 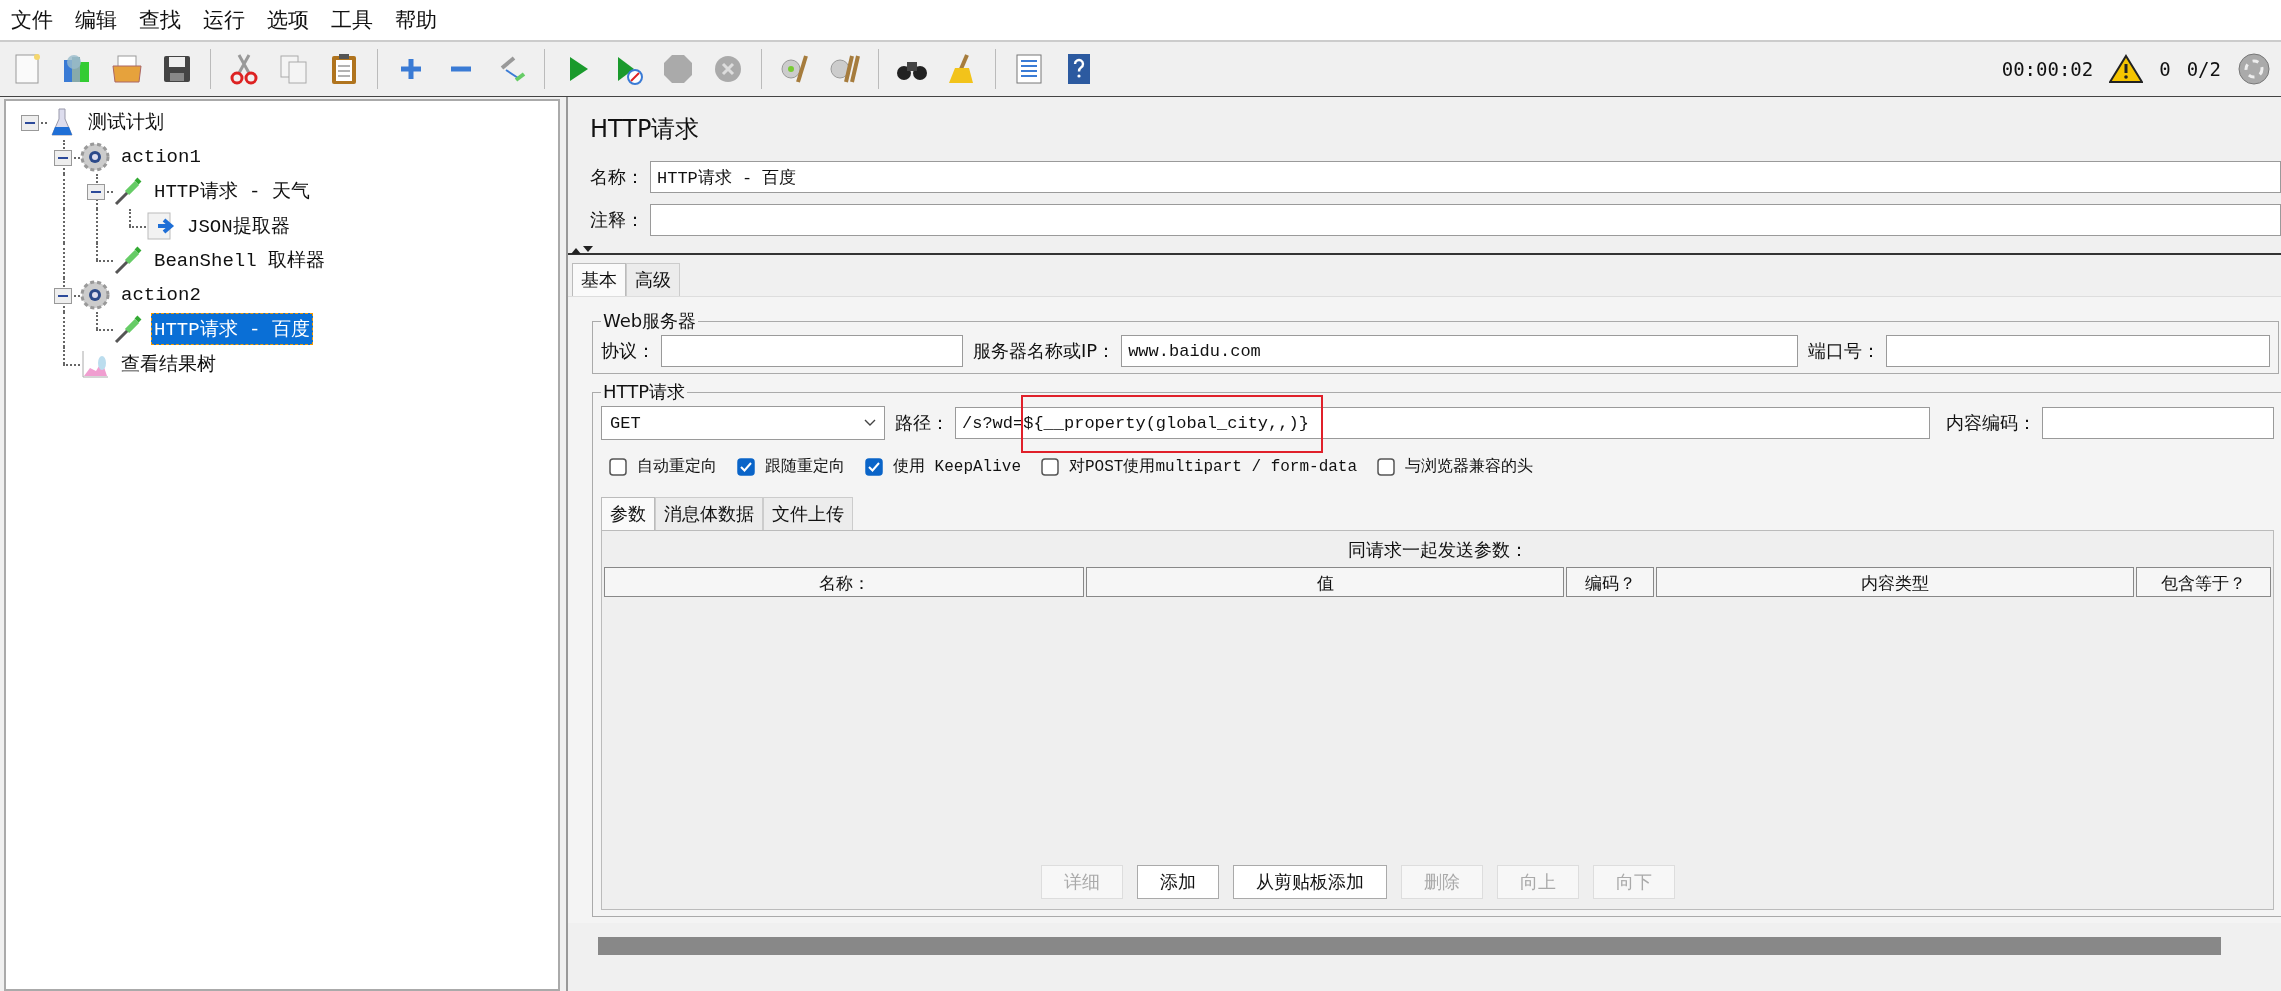 I want to click on method-dropdown: GET, so click(x=743, y=423).